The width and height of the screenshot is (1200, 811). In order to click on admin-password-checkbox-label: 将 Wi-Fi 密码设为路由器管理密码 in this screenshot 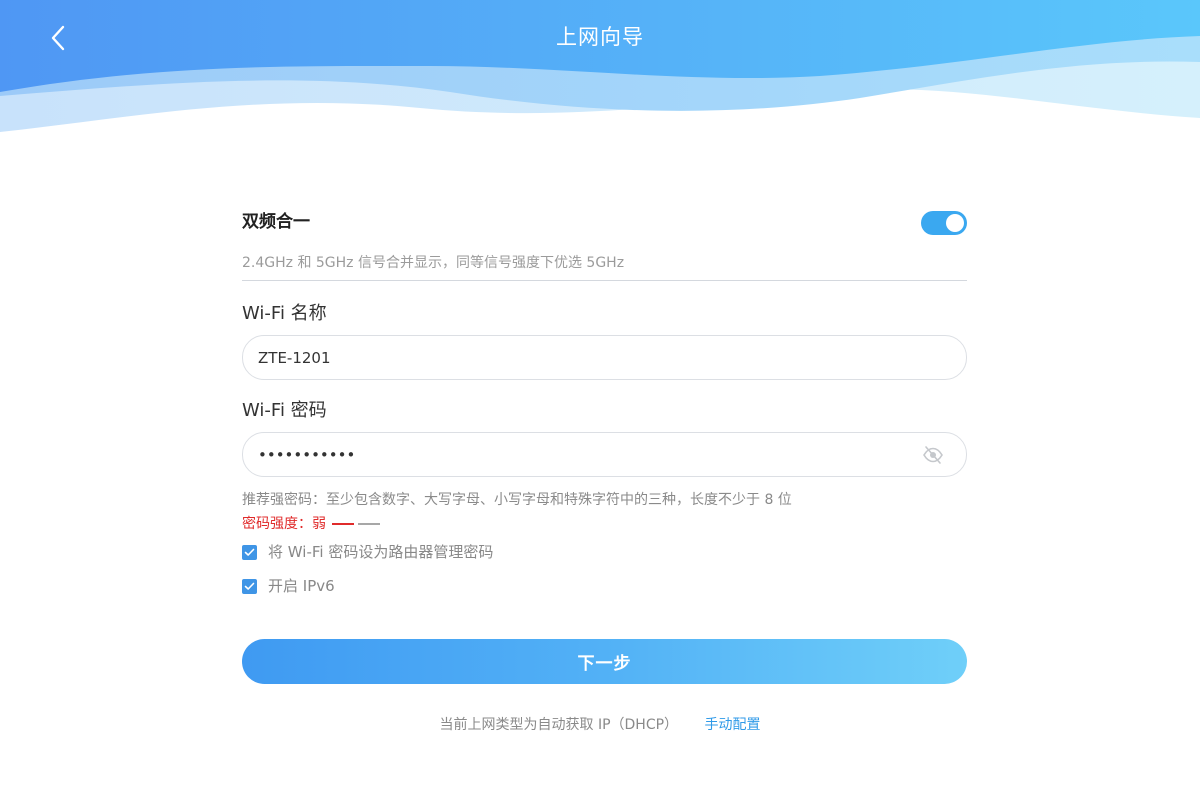, I will do `click(381, 552)`.